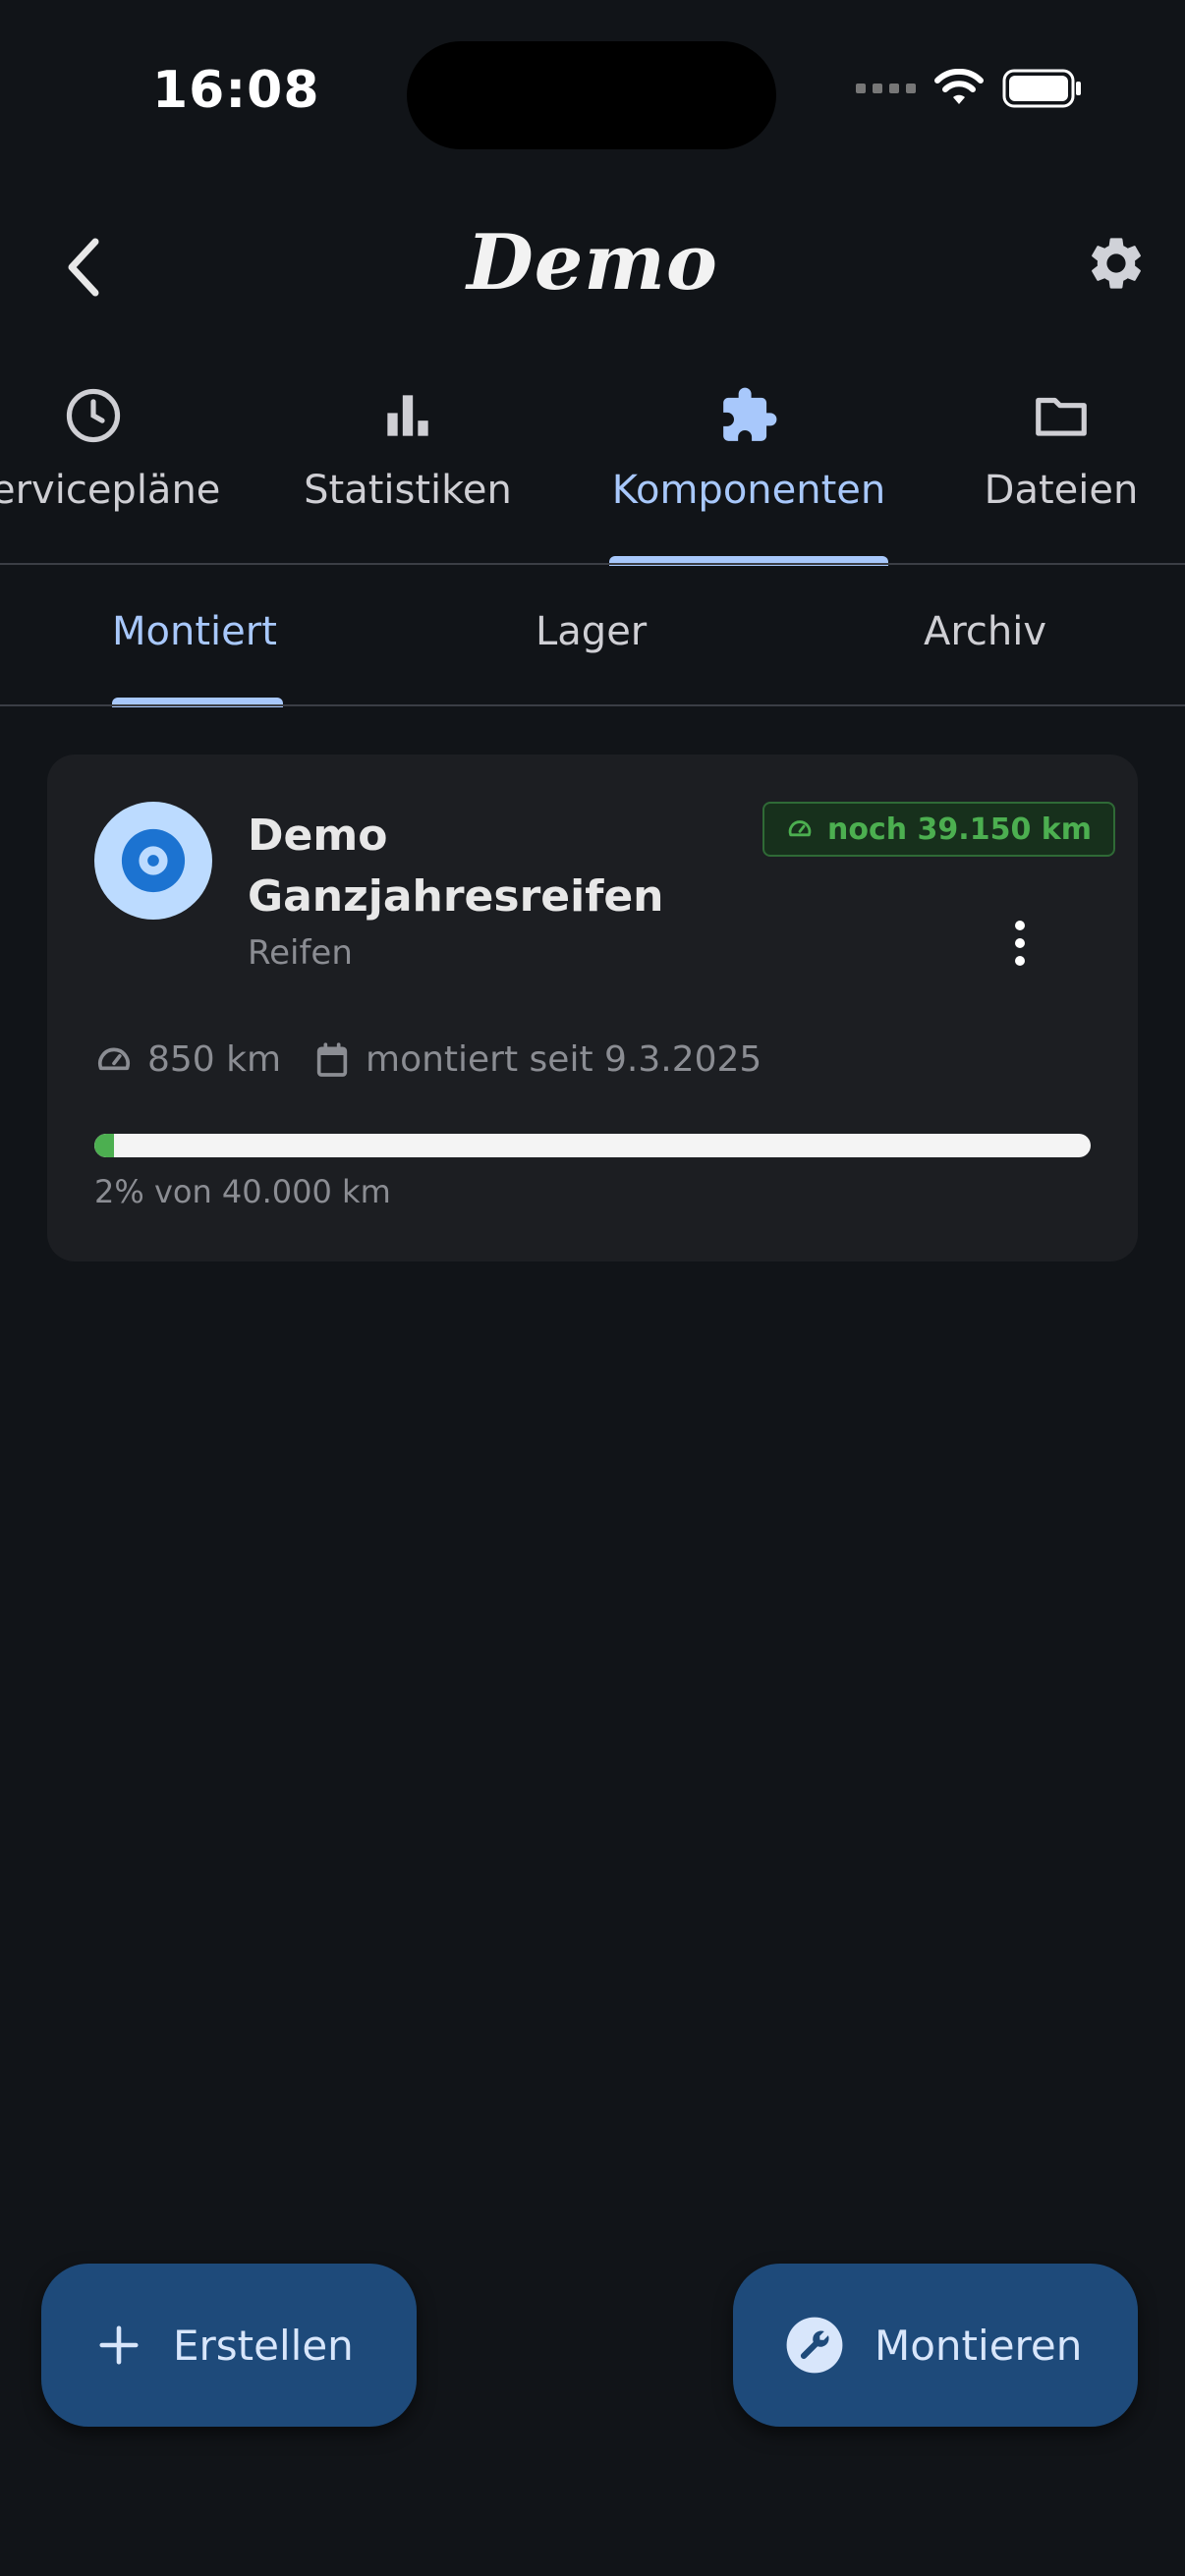 The image size is (1185, 2576). What do you see at coordinates (592, 631) in the screenshot?
I see `subtab-lager: Lager` at bounding box center [592, 631].